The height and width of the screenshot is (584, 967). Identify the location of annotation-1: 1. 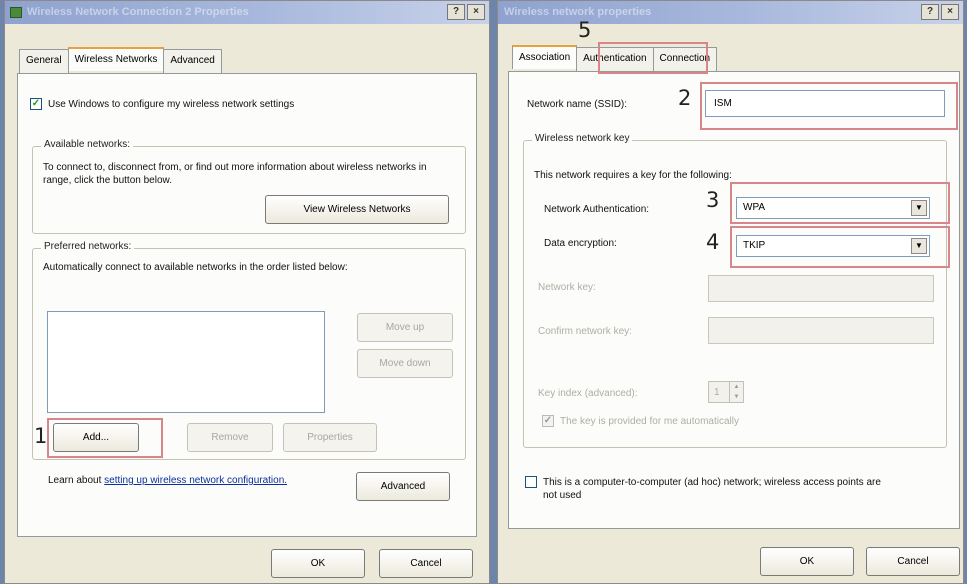
(41, 436).